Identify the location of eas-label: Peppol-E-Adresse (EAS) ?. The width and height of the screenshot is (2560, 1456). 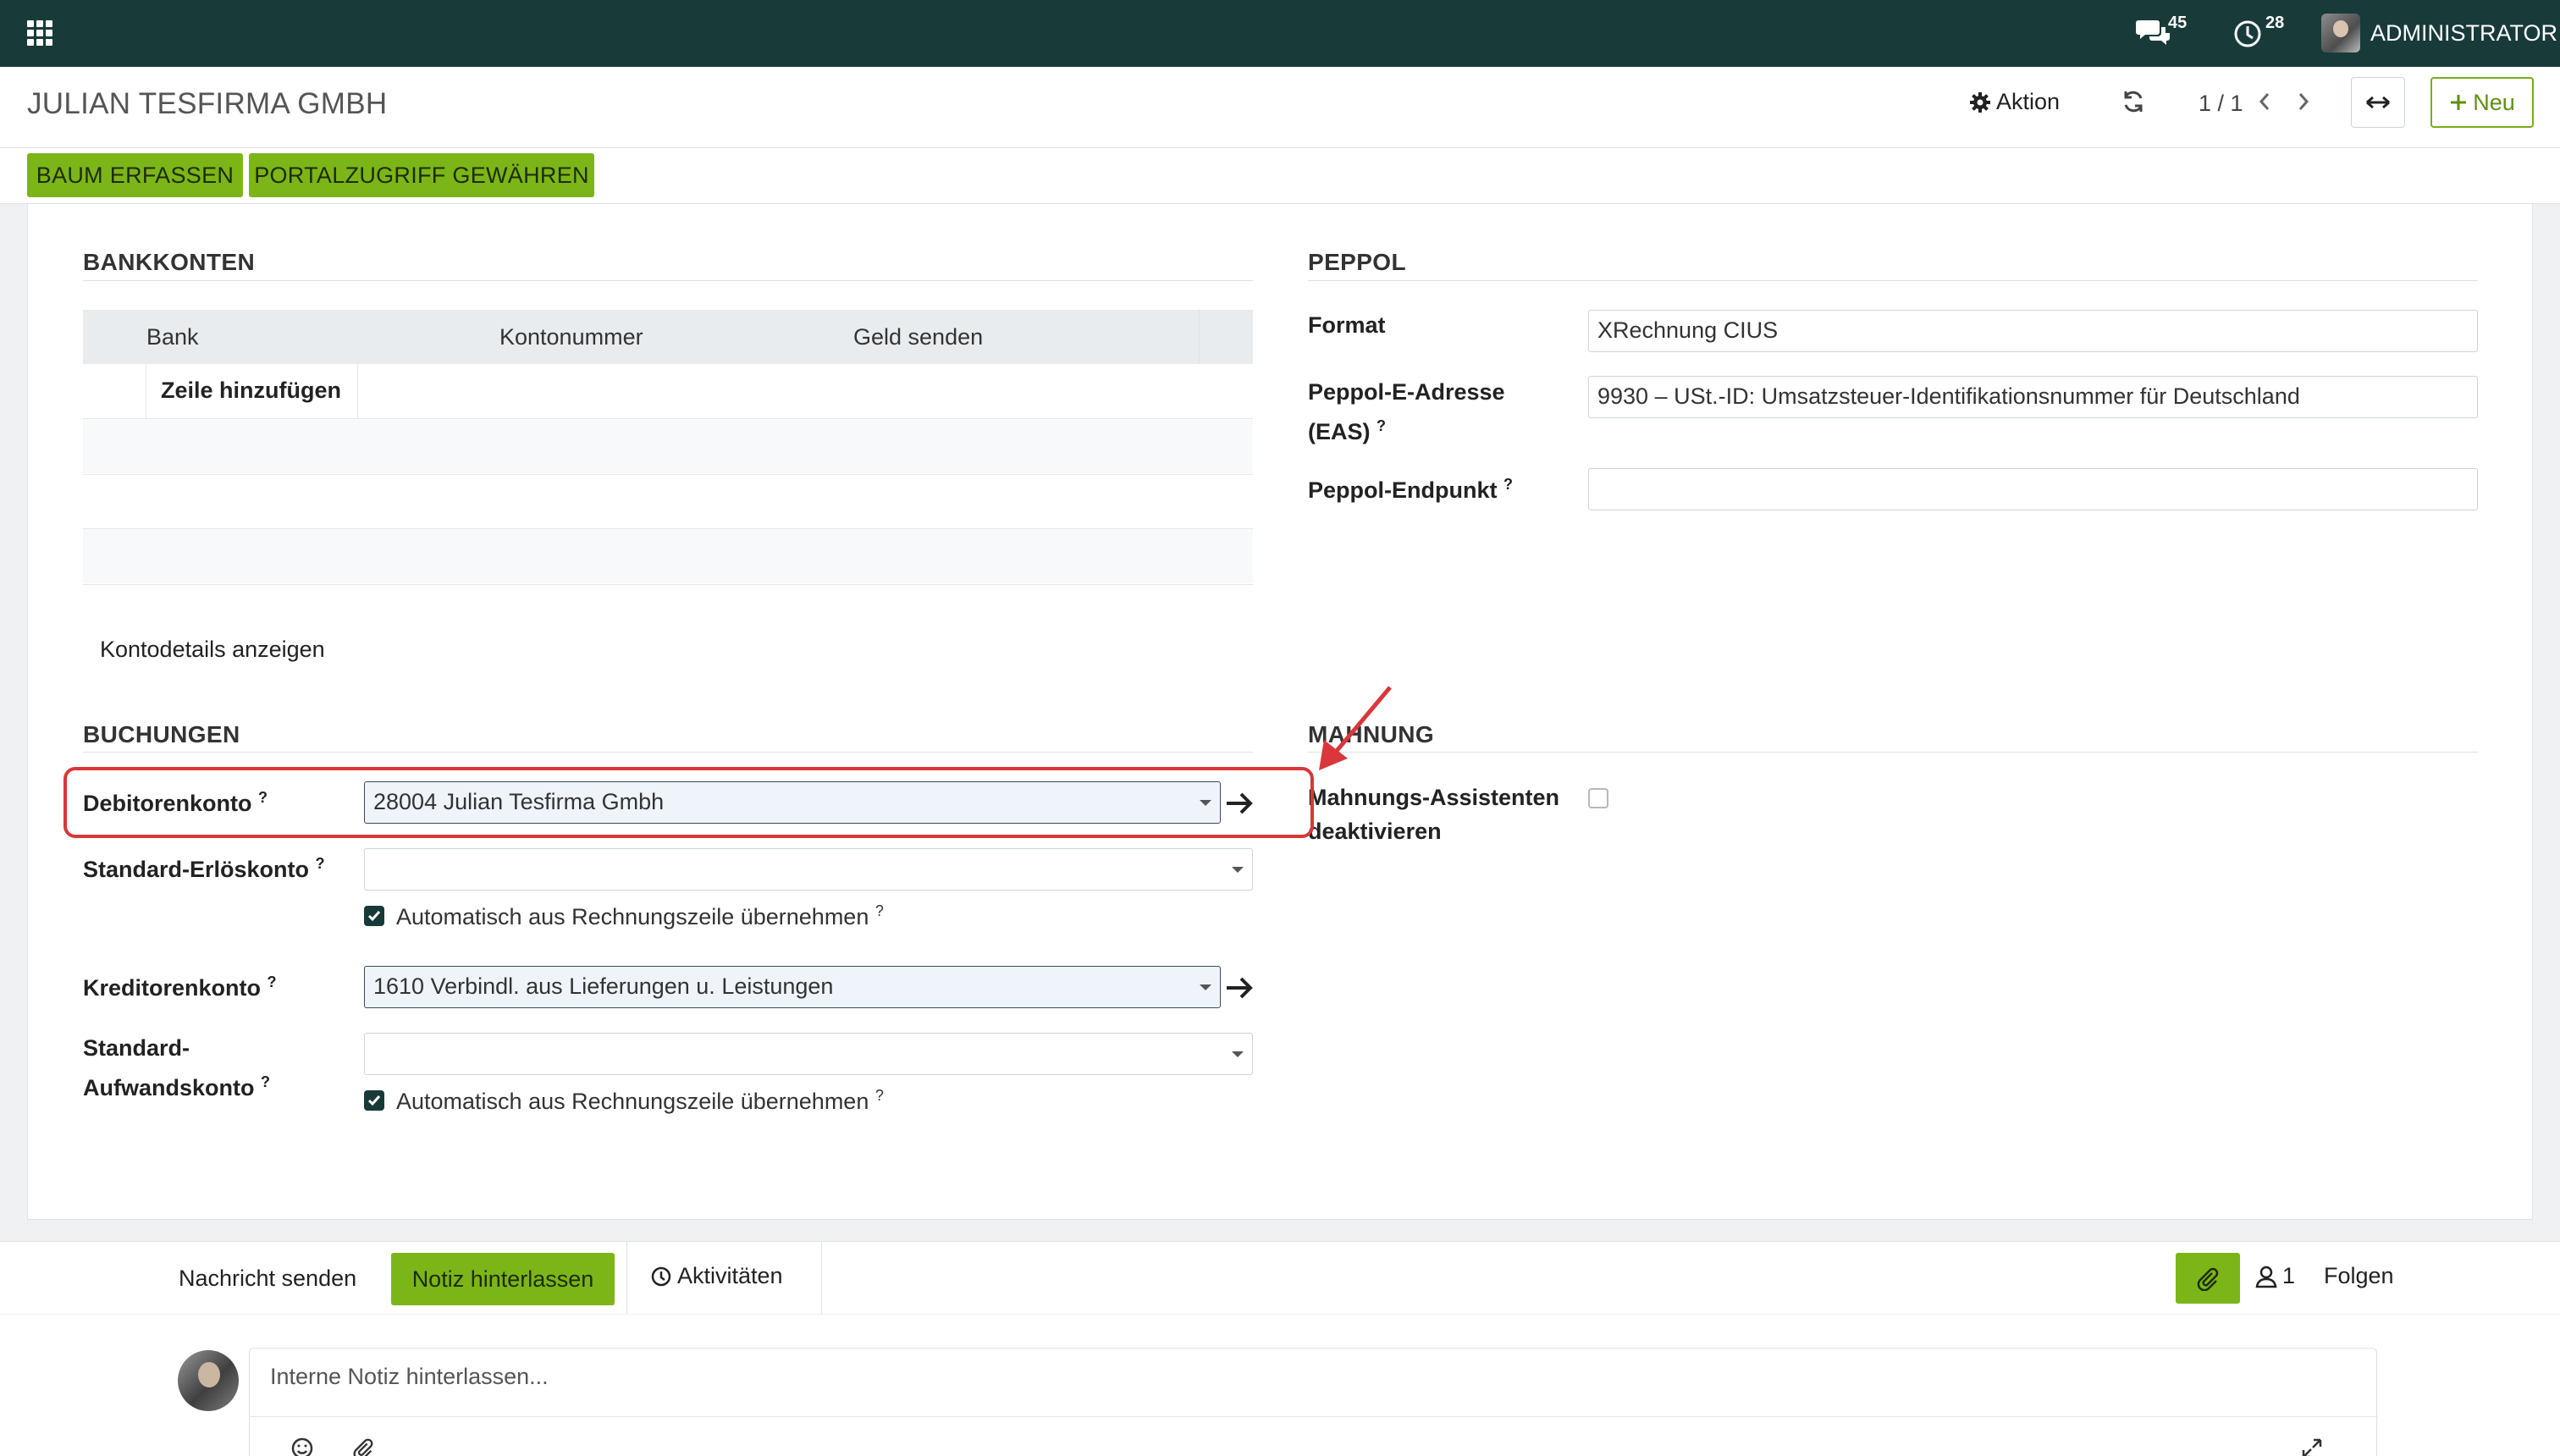
(1406, 411).